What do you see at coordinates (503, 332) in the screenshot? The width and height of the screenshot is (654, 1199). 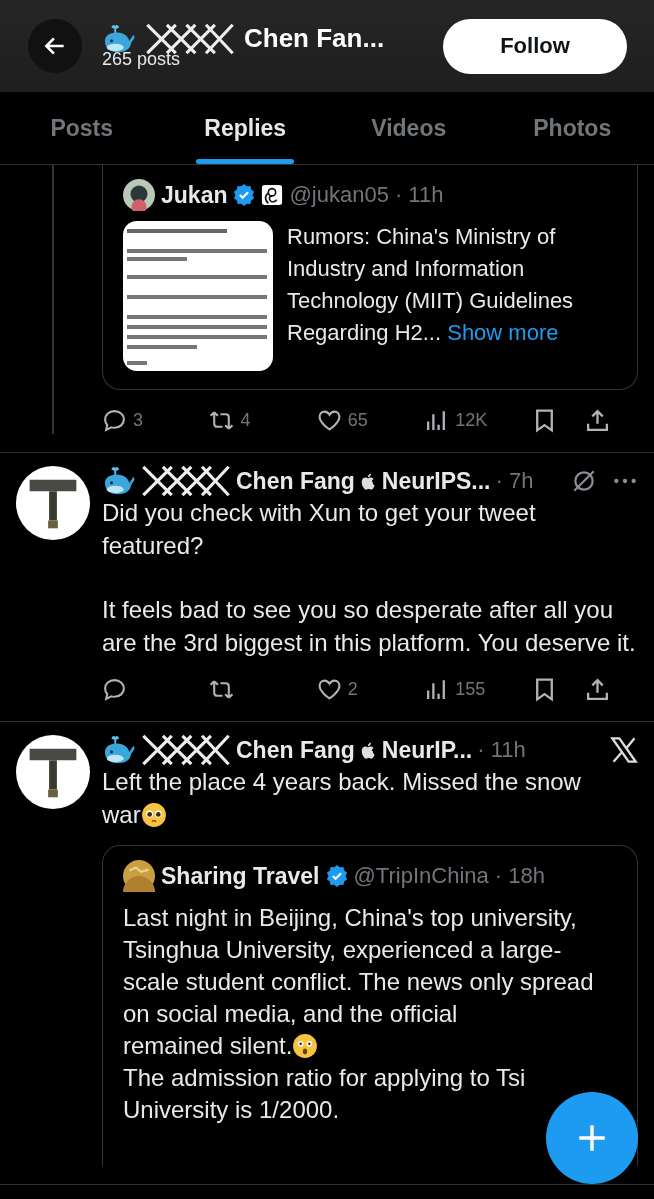 I see `show-more-link: Show more` at bounding box center [503, 332].